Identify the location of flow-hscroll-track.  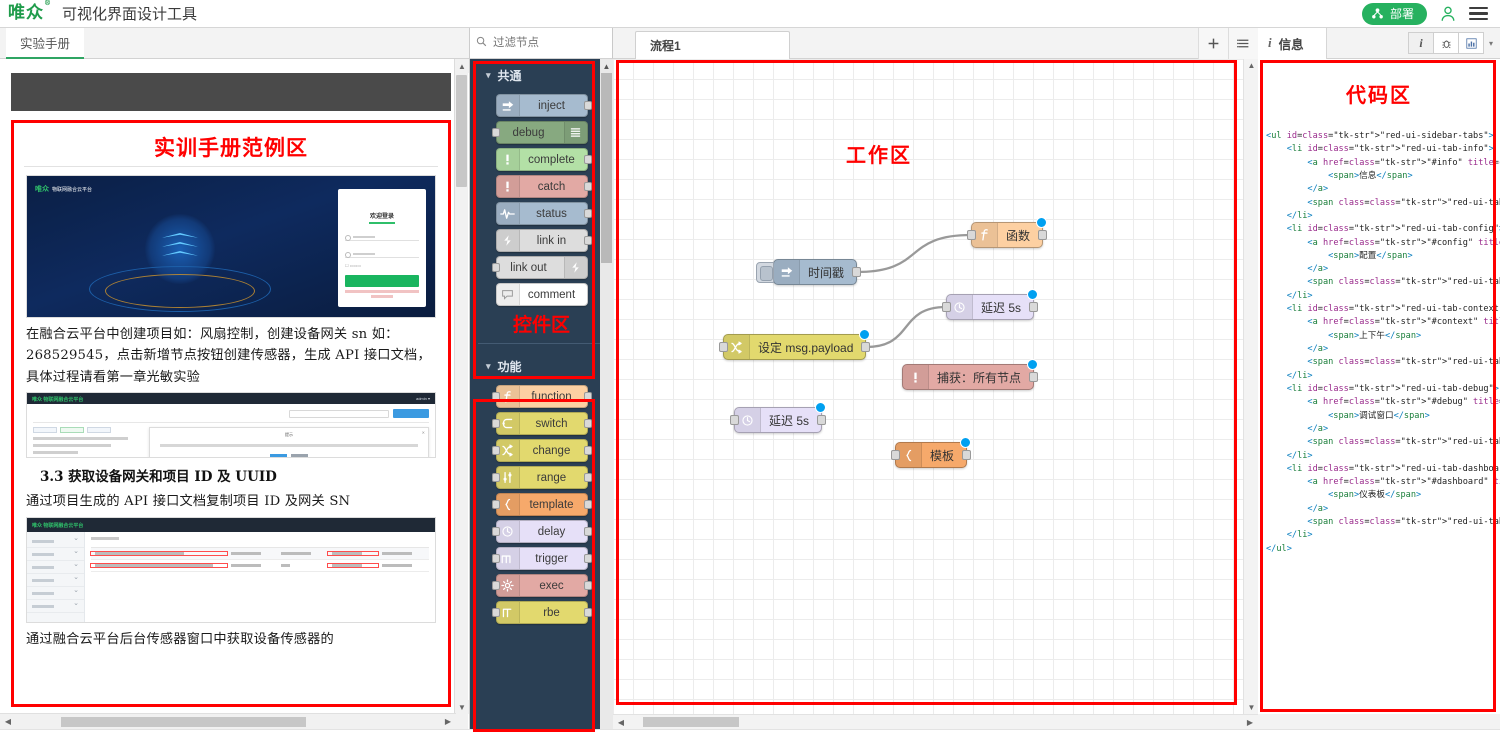
(935, 722).